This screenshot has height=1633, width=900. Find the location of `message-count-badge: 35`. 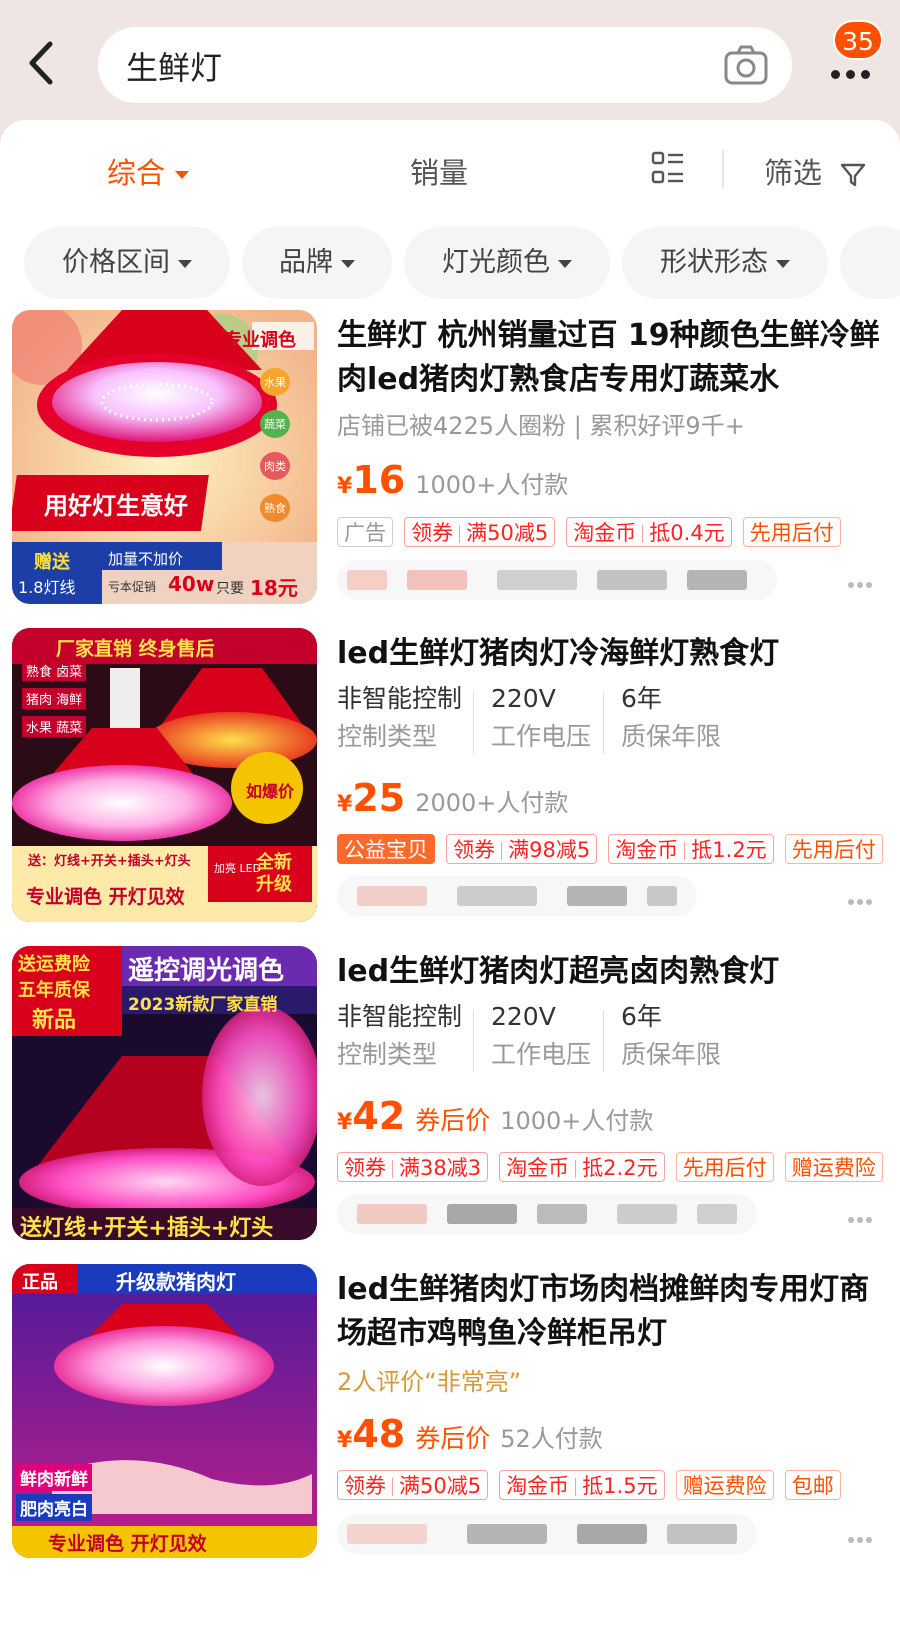

message-count-badge: 35 is located at coordinates (858, 40).